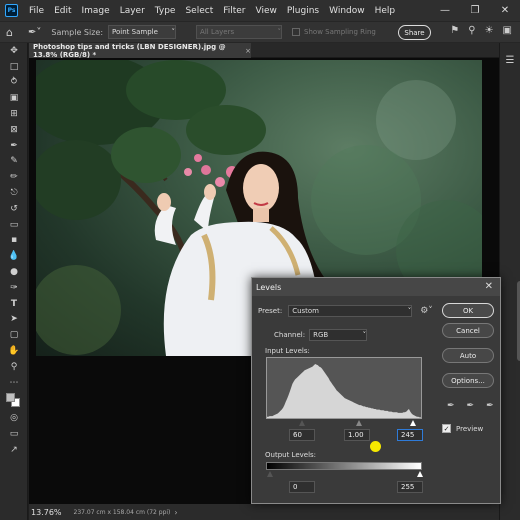 This screenshot has width=520, height=520. What do you see at coordinates (36, 11) in the screenshot?
I see `menu-file: File` at bounding box center [36, 11].